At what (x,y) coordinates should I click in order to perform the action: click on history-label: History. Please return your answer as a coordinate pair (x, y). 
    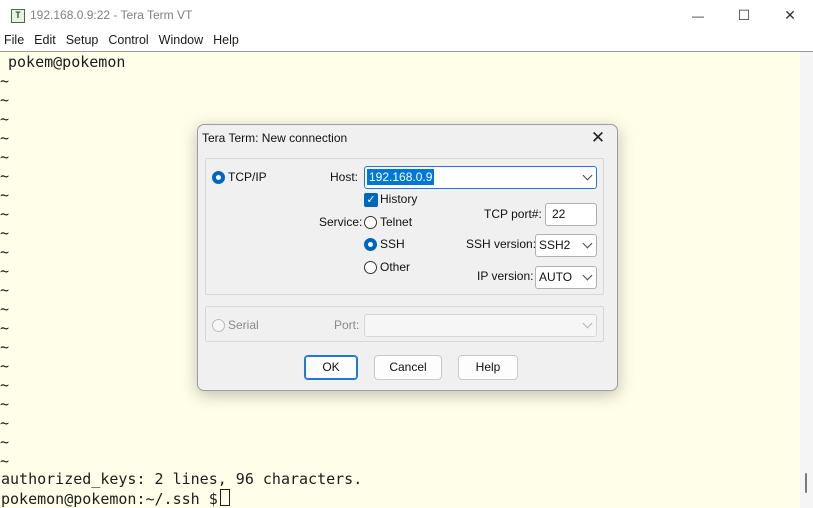
    Looking at the image, I should click on (399, 199).